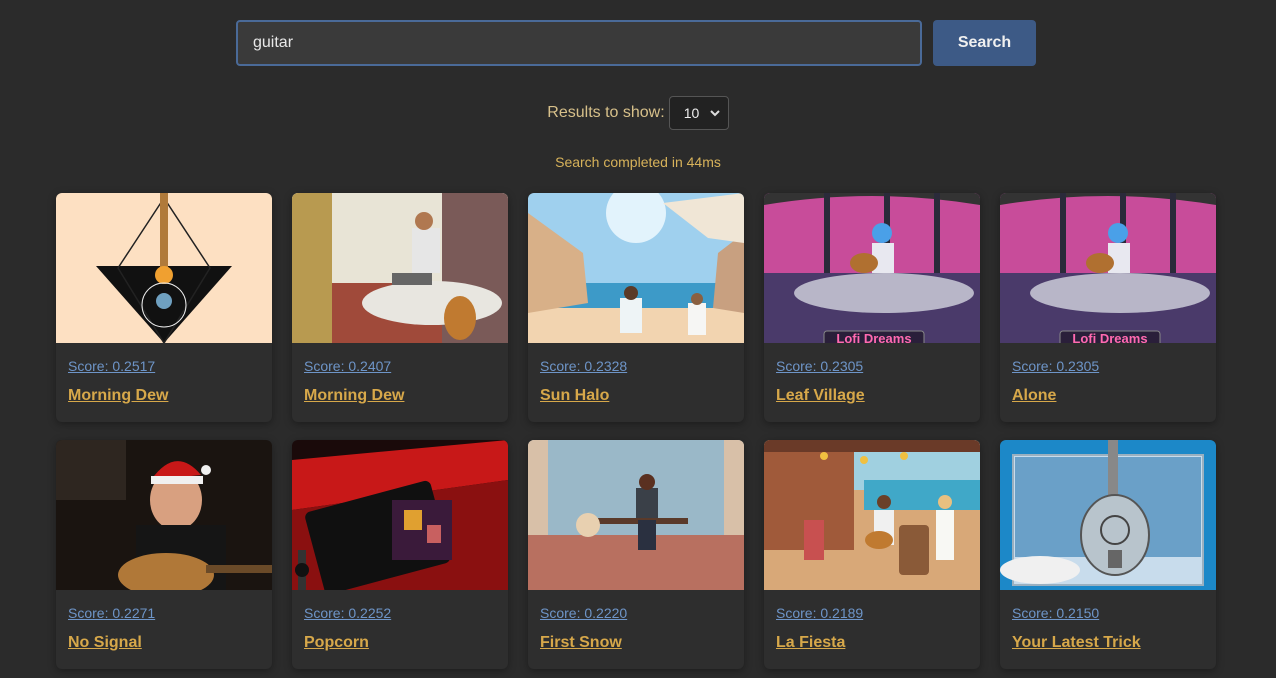  What do you see at coordinates (872, 613) in the screenshot?
I see `result-score-link: Score: 0.2189` at bounding box center [872, 613].